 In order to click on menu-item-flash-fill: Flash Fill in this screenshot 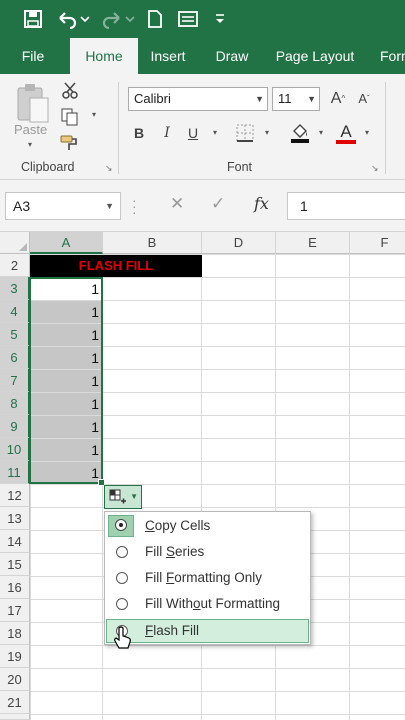, I will do `click(207, 631)`.